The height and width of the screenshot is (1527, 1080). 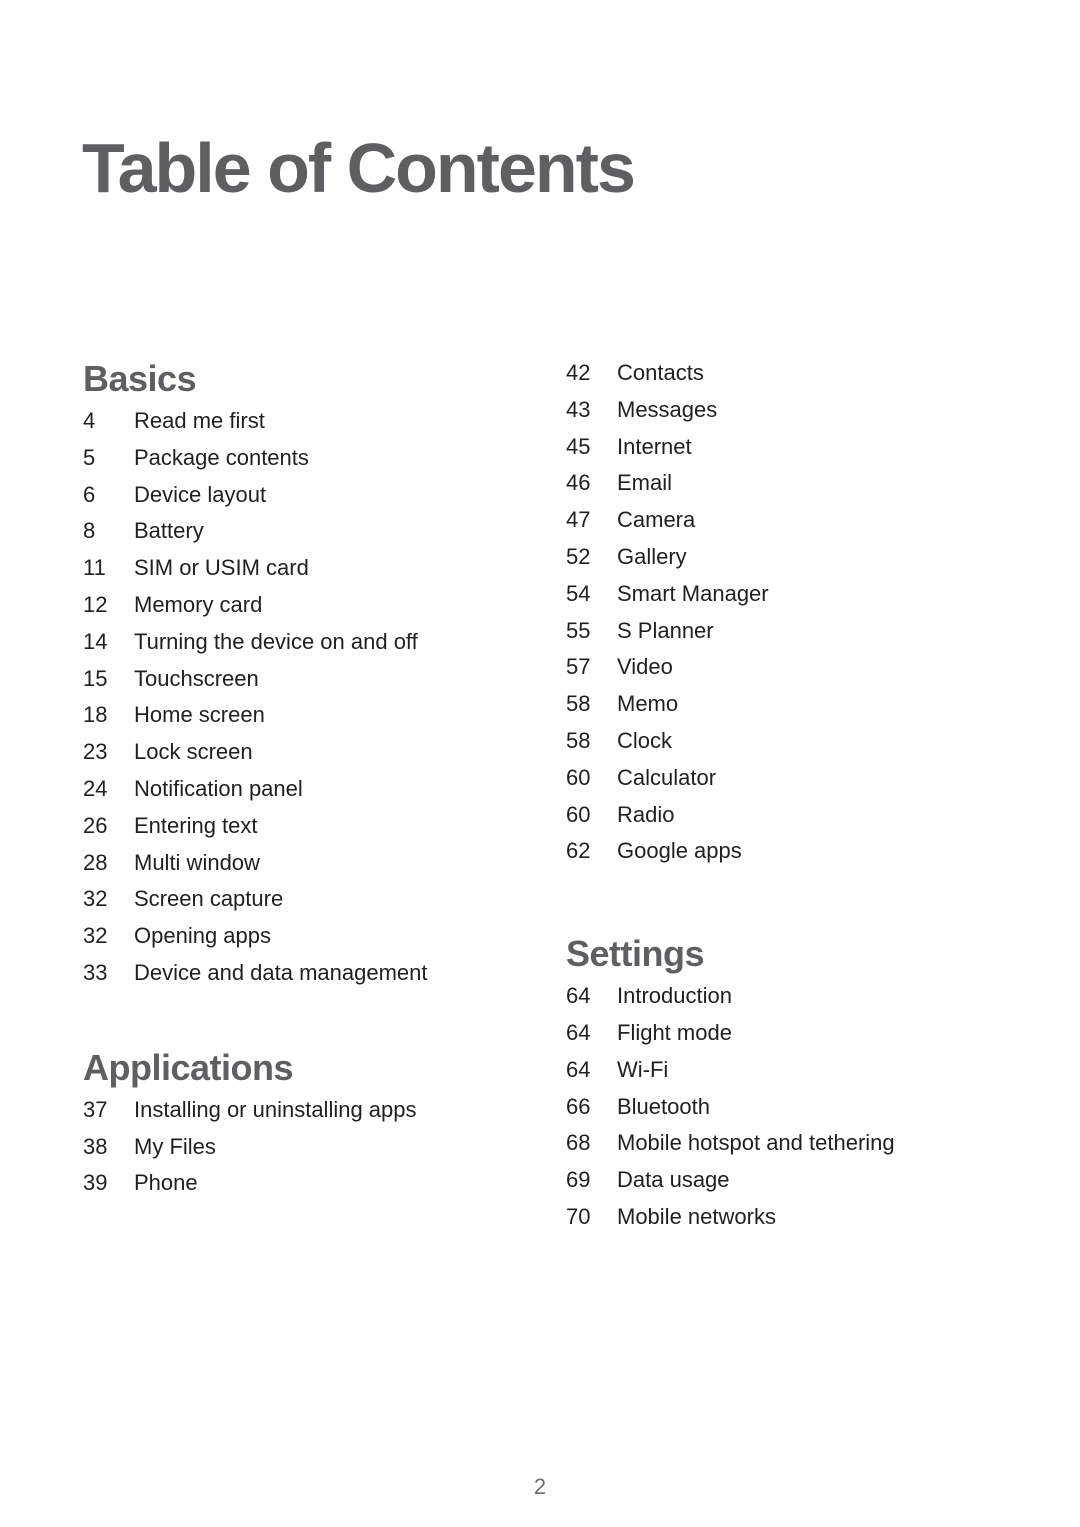 I want to click on toc-entry-page-number: 47, so click(x=578, y=520).